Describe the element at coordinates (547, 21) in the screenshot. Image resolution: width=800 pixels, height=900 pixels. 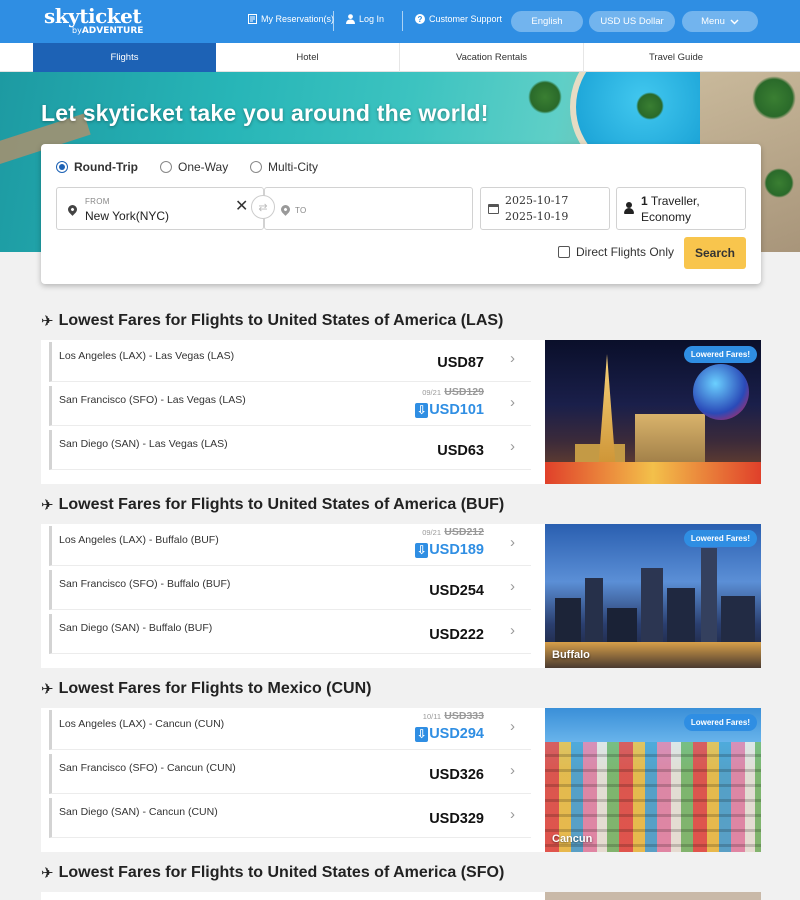
I see `language-selector: English` at that location.